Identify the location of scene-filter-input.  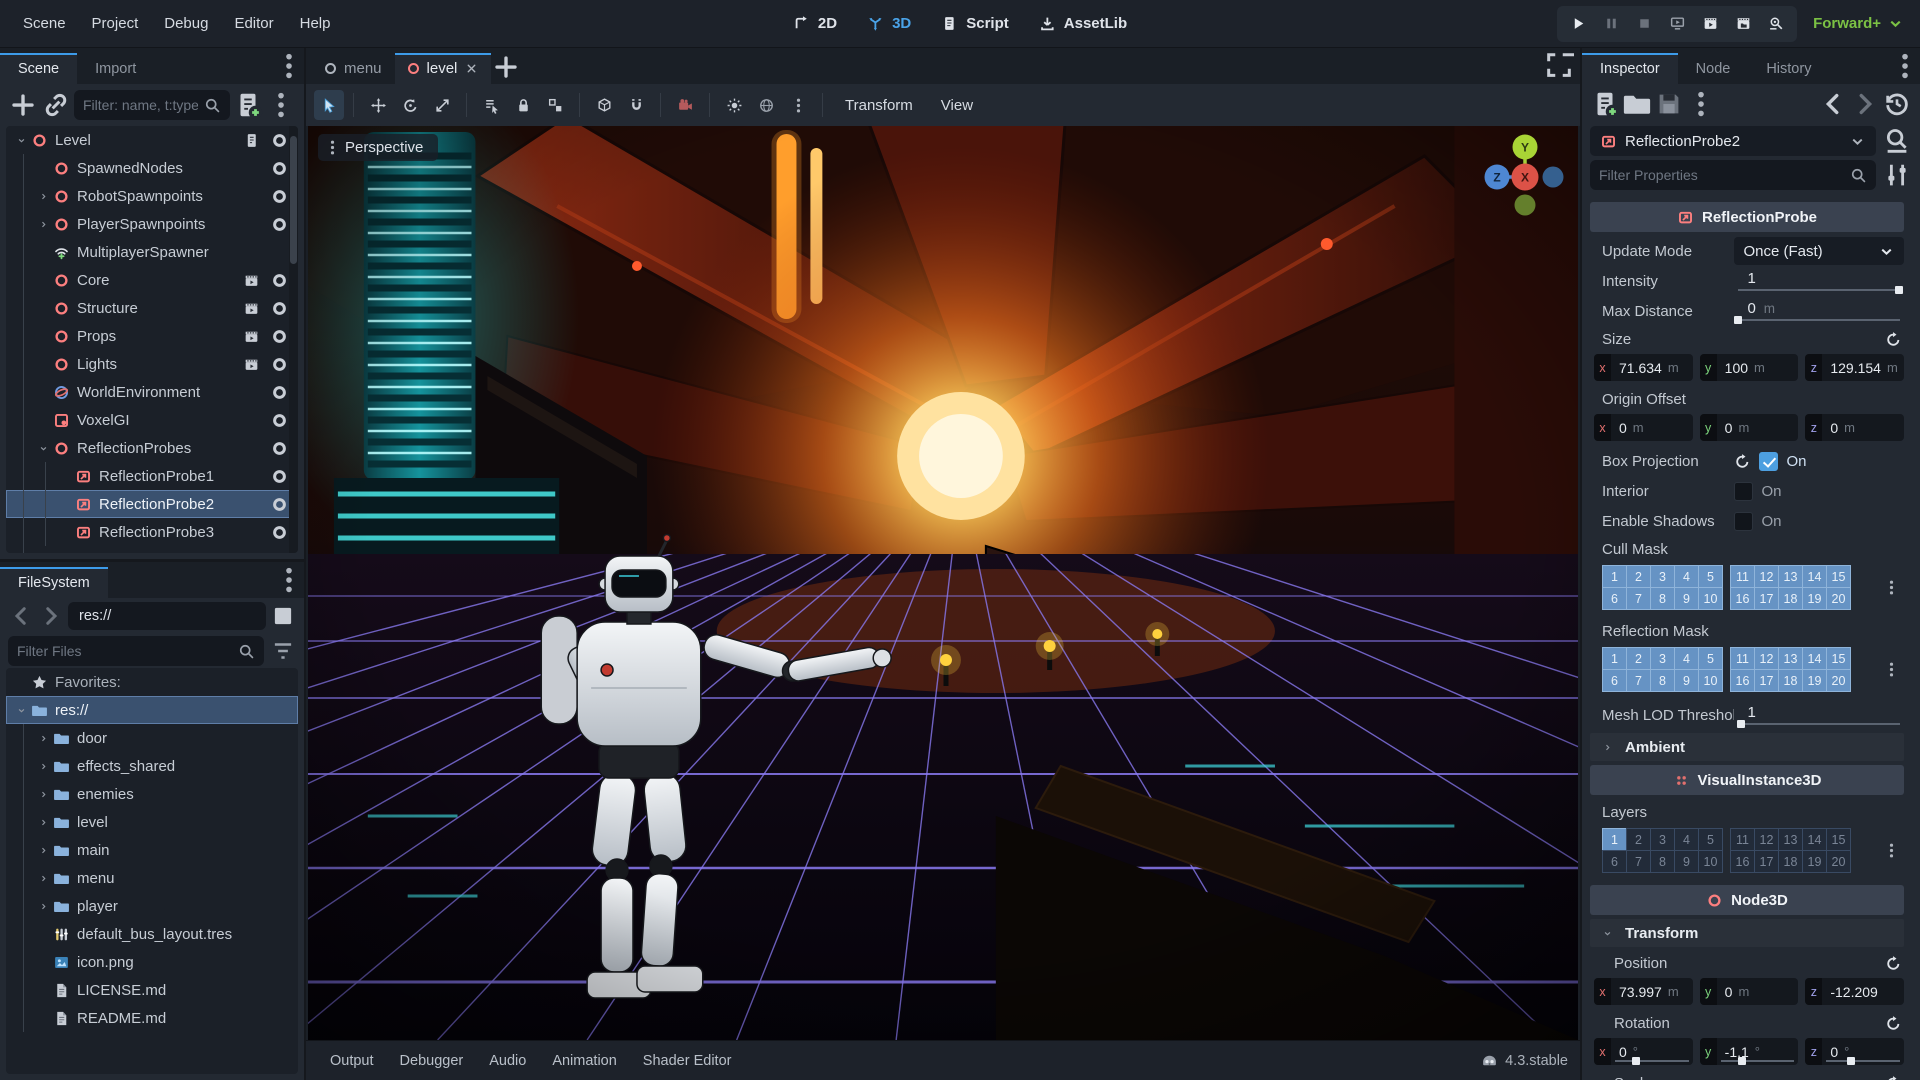
(140, 105).